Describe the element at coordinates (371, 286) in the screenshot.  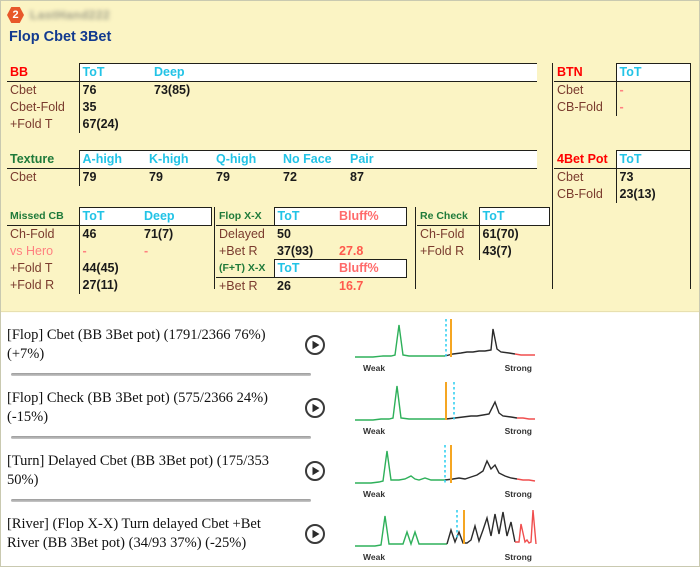
I see `stat-value: 16.7` at that location.